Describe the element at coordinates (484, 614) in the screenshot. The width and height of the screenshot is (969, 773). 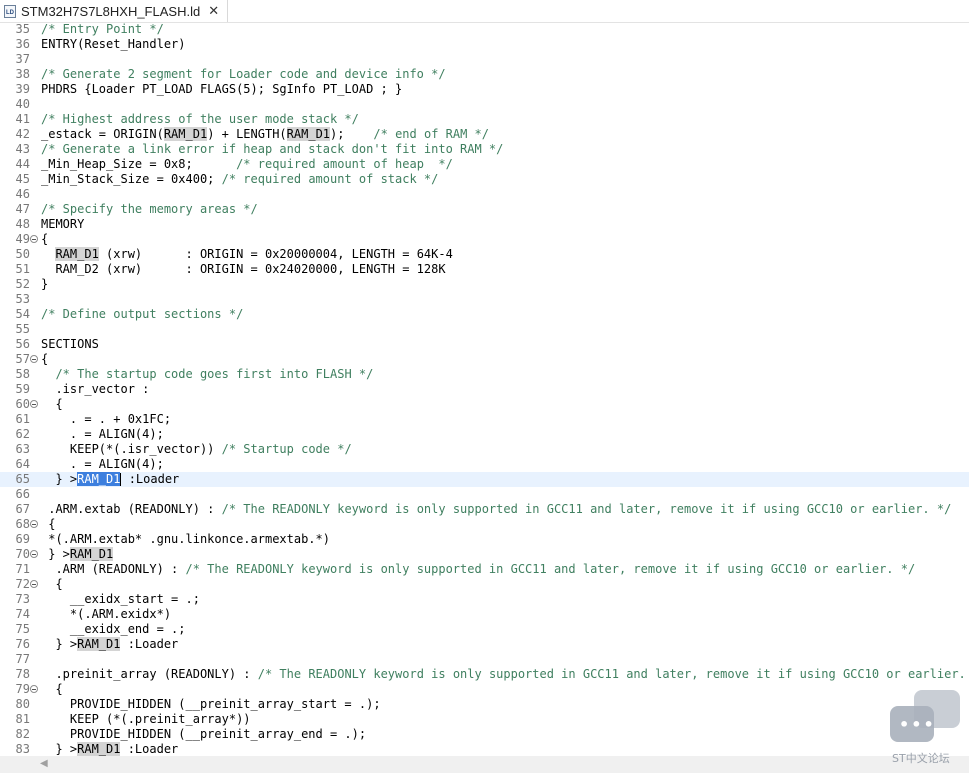
I see `code-line: 74 *(.ARM.exidx*)` at that location.